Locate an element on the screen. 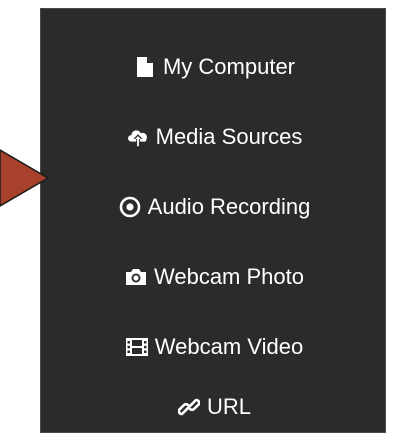 The image size is (396, 439). camera-icon is located at coordinates (136, 277).